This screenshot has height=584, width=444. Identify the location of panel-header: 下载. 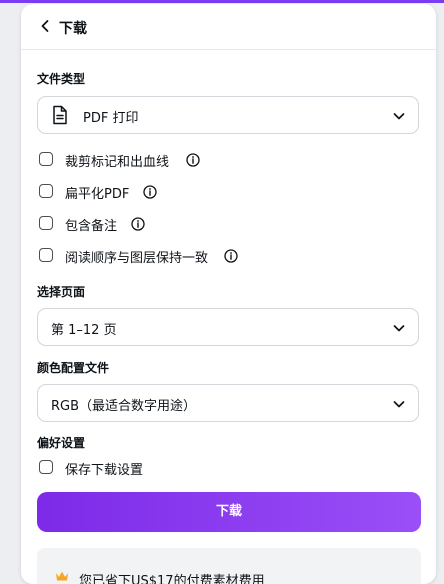
(228, 27).